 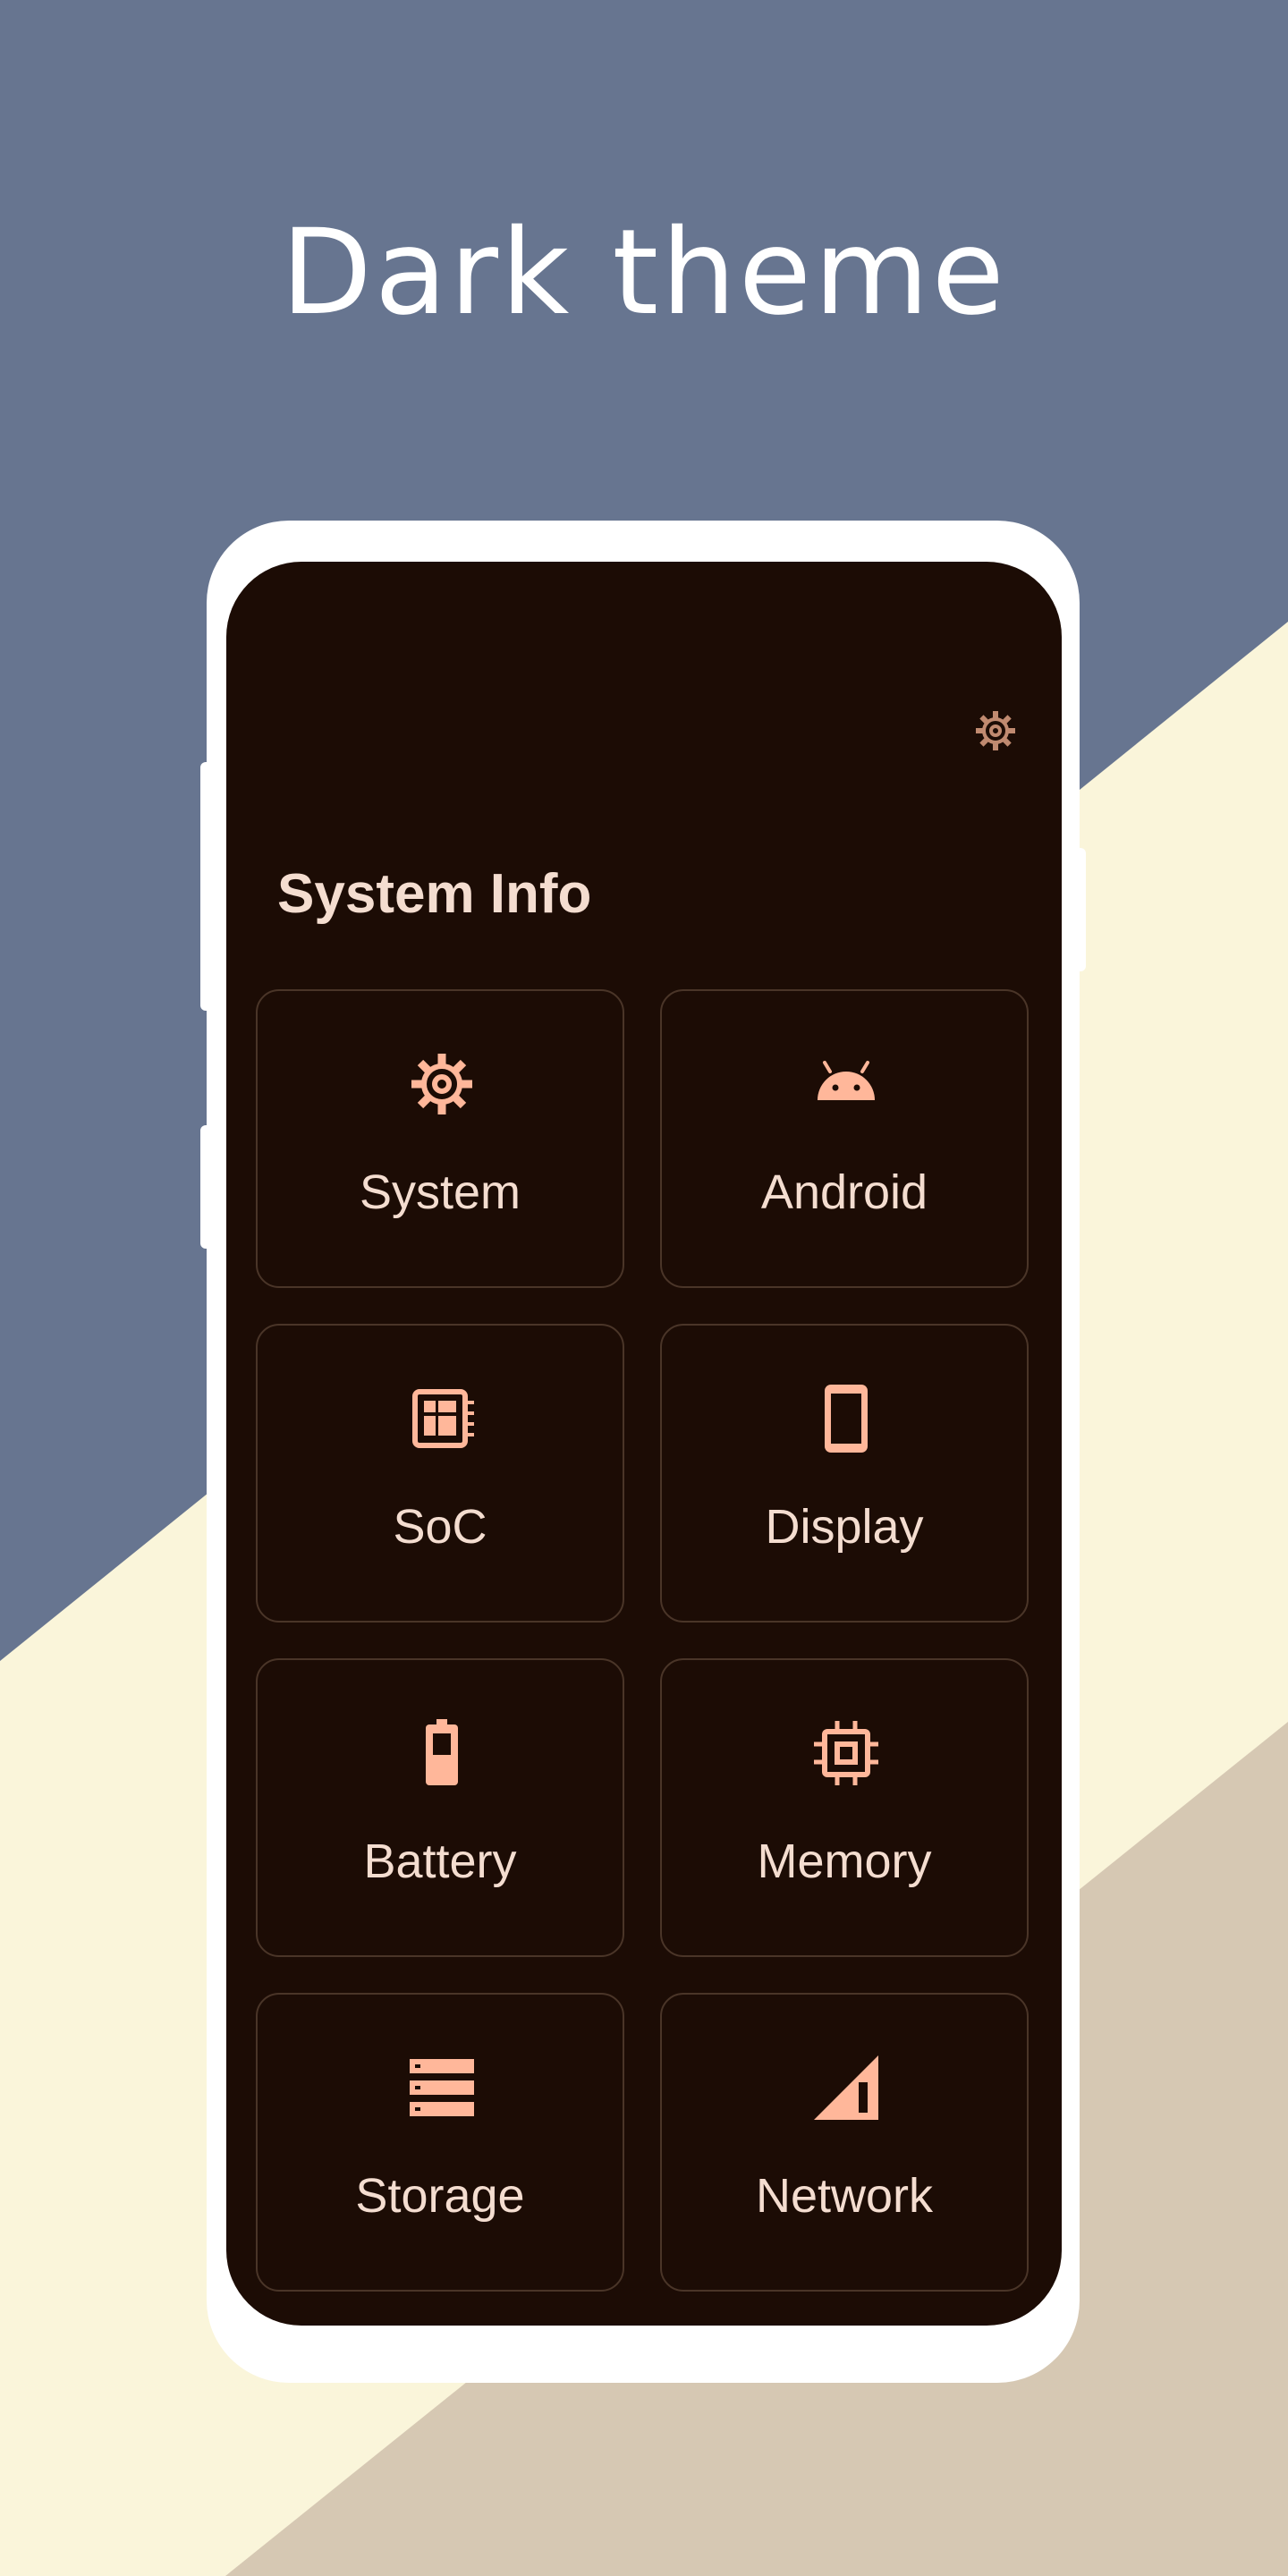 What do you see at coordinates (844, 1473) in the screenshot?
I see `card-display: Display` at bounding box center [844, 1473].